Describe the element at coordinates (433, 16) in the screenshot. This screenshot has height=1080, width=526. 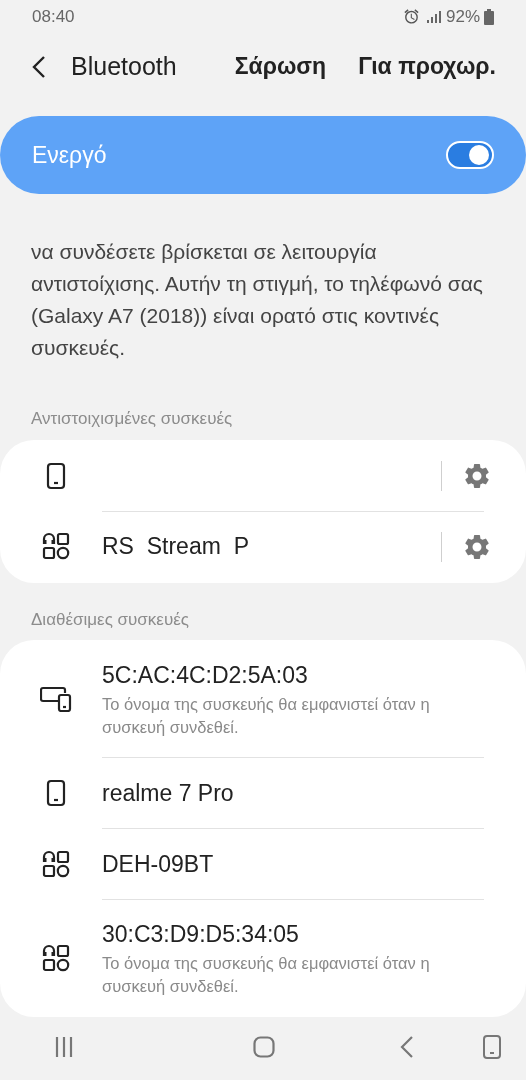
I see `signal-icon` at that location.